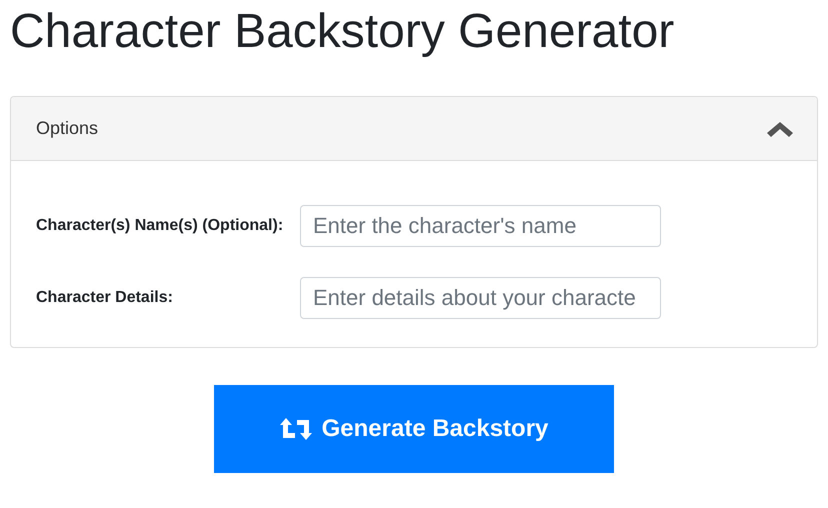 The image size is (828, 508). Describe the element at coordinates (414, 429) in the screenshot. I see `generate-button: Generate Backstory` at that location.